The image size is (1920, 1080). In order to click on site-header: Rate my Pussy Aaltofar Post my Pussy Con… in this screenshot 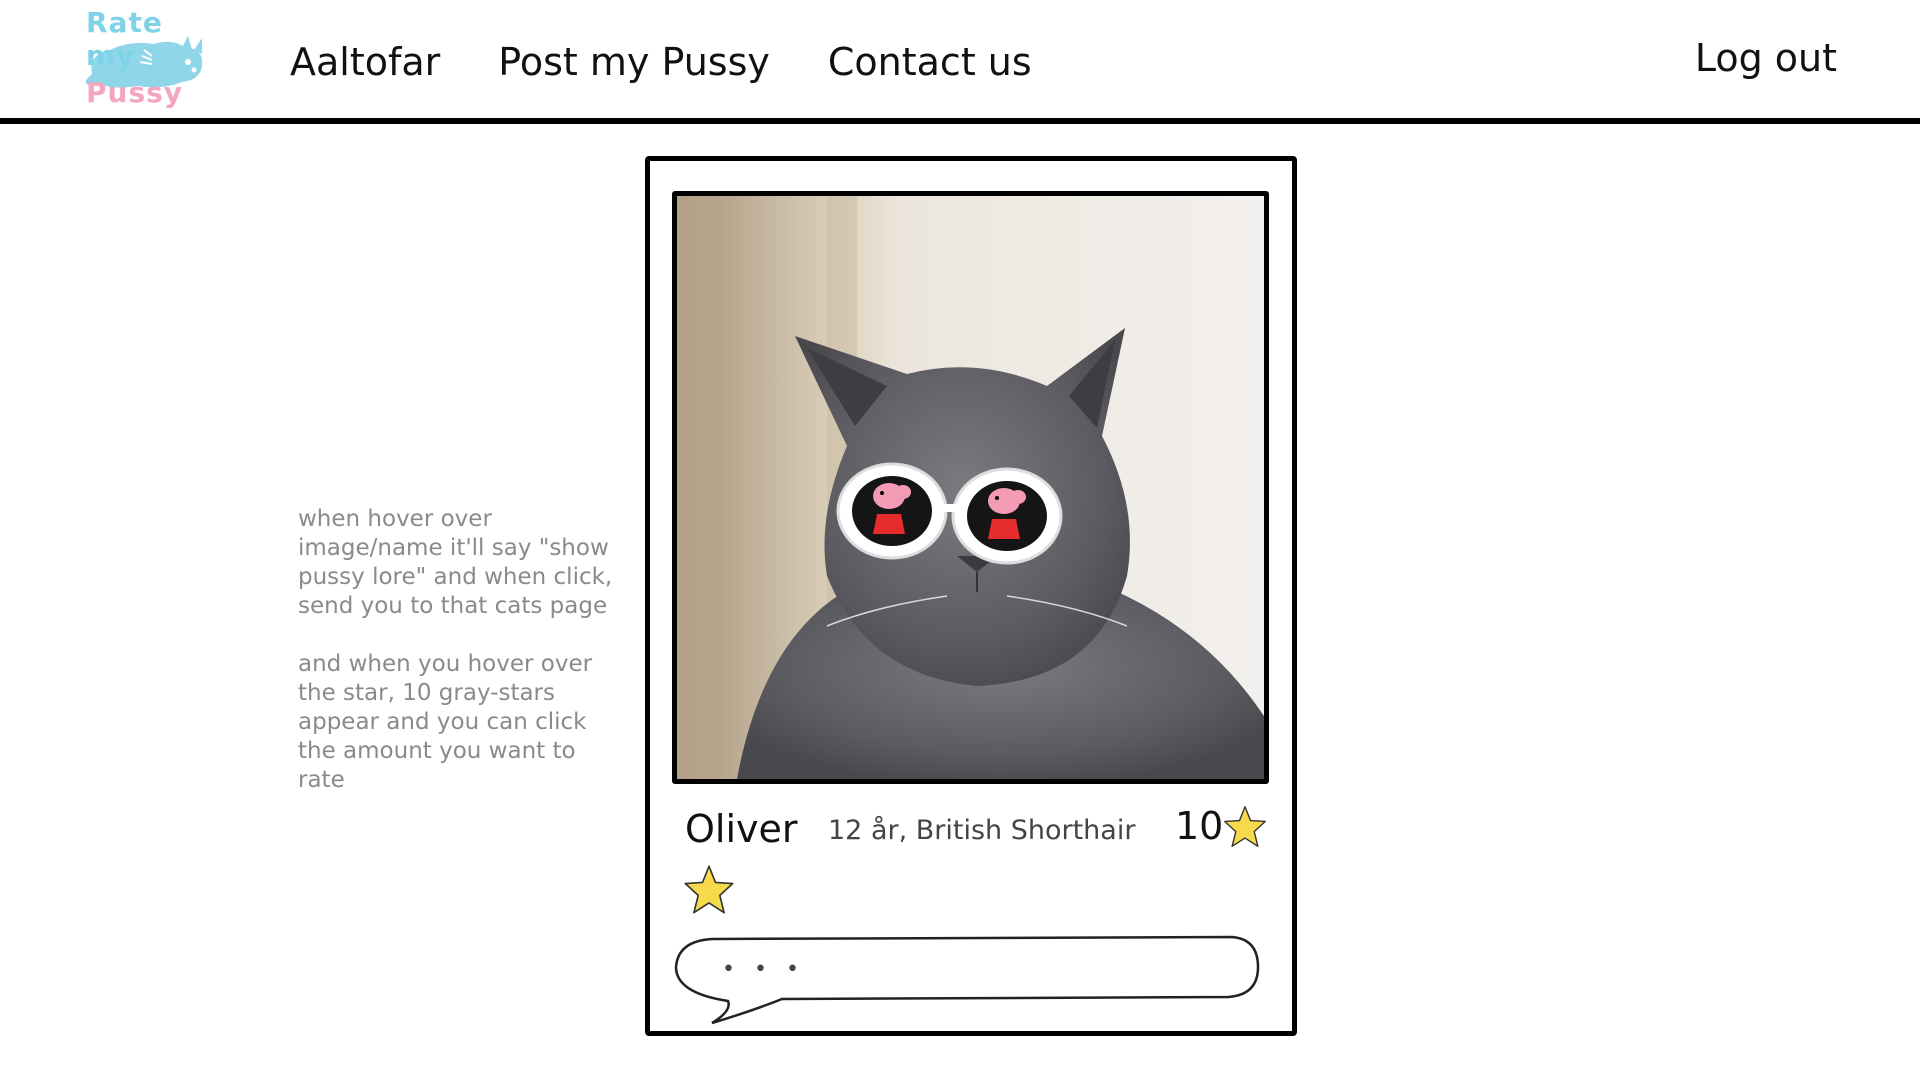, I will do `click(960, 62)`.